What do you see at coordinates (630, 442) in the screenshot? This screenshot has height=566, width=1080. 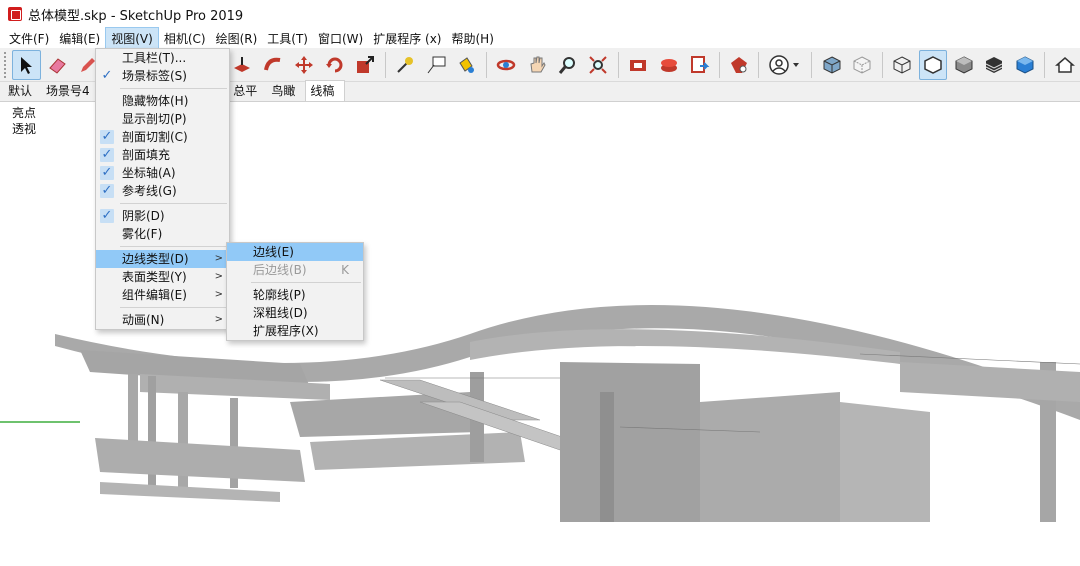 I see `central-block` at bounding box center [630, 442].